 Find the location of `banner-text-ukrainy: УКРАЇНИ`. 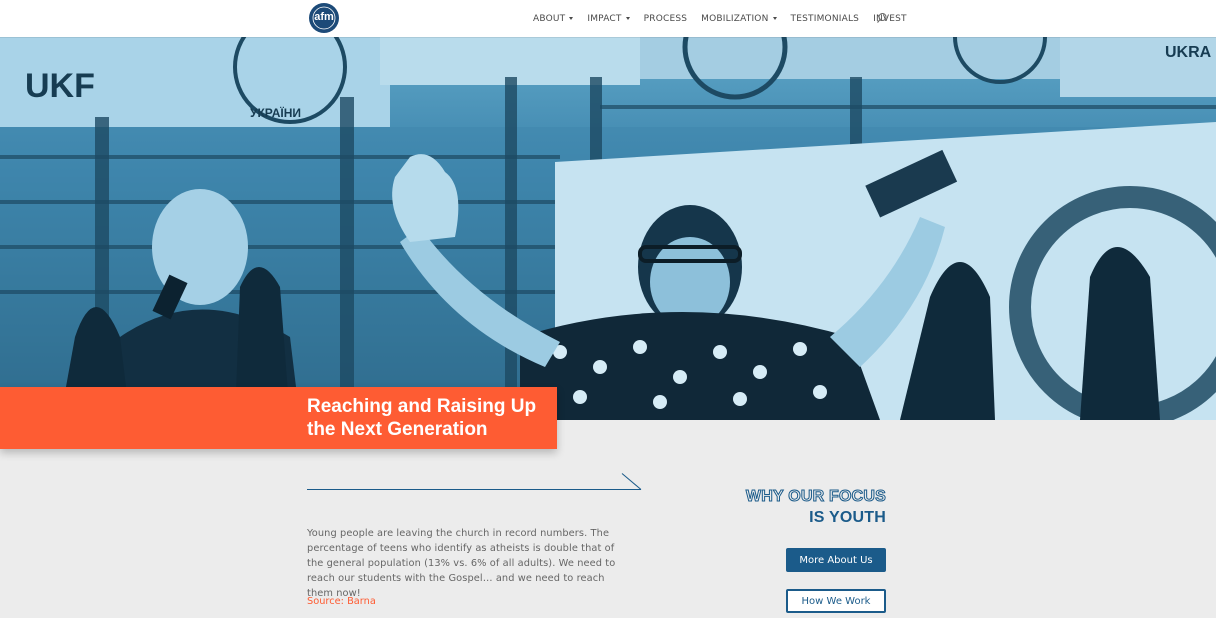

banner-text-ukrainy: УКРАЇНИ is located at coordinates (275, 112).